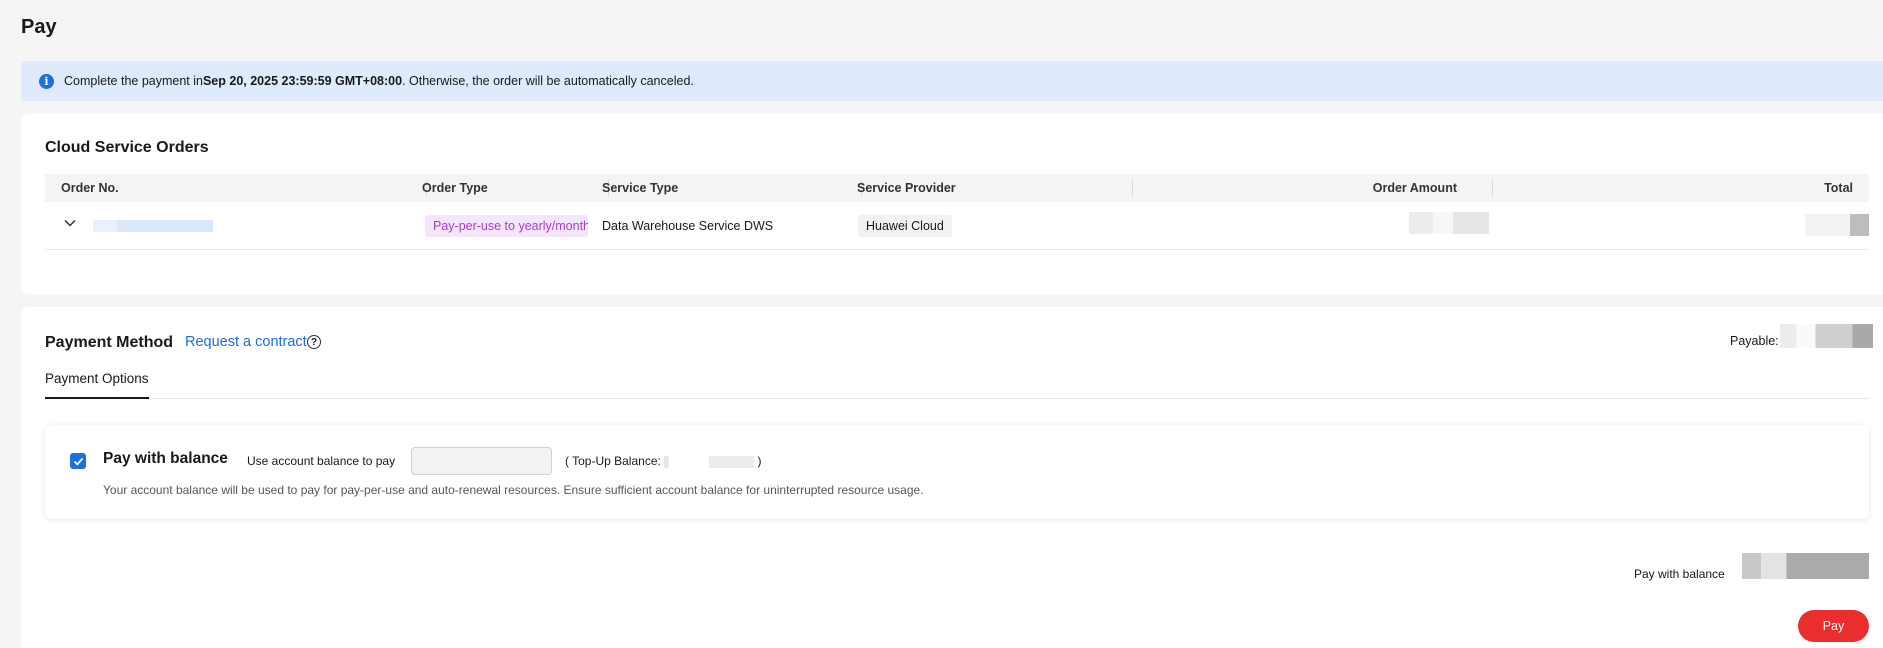 This screenshot has height=648, width=1883. I want to click on option-use-text: Use account balance to pay, so click(321, 461).